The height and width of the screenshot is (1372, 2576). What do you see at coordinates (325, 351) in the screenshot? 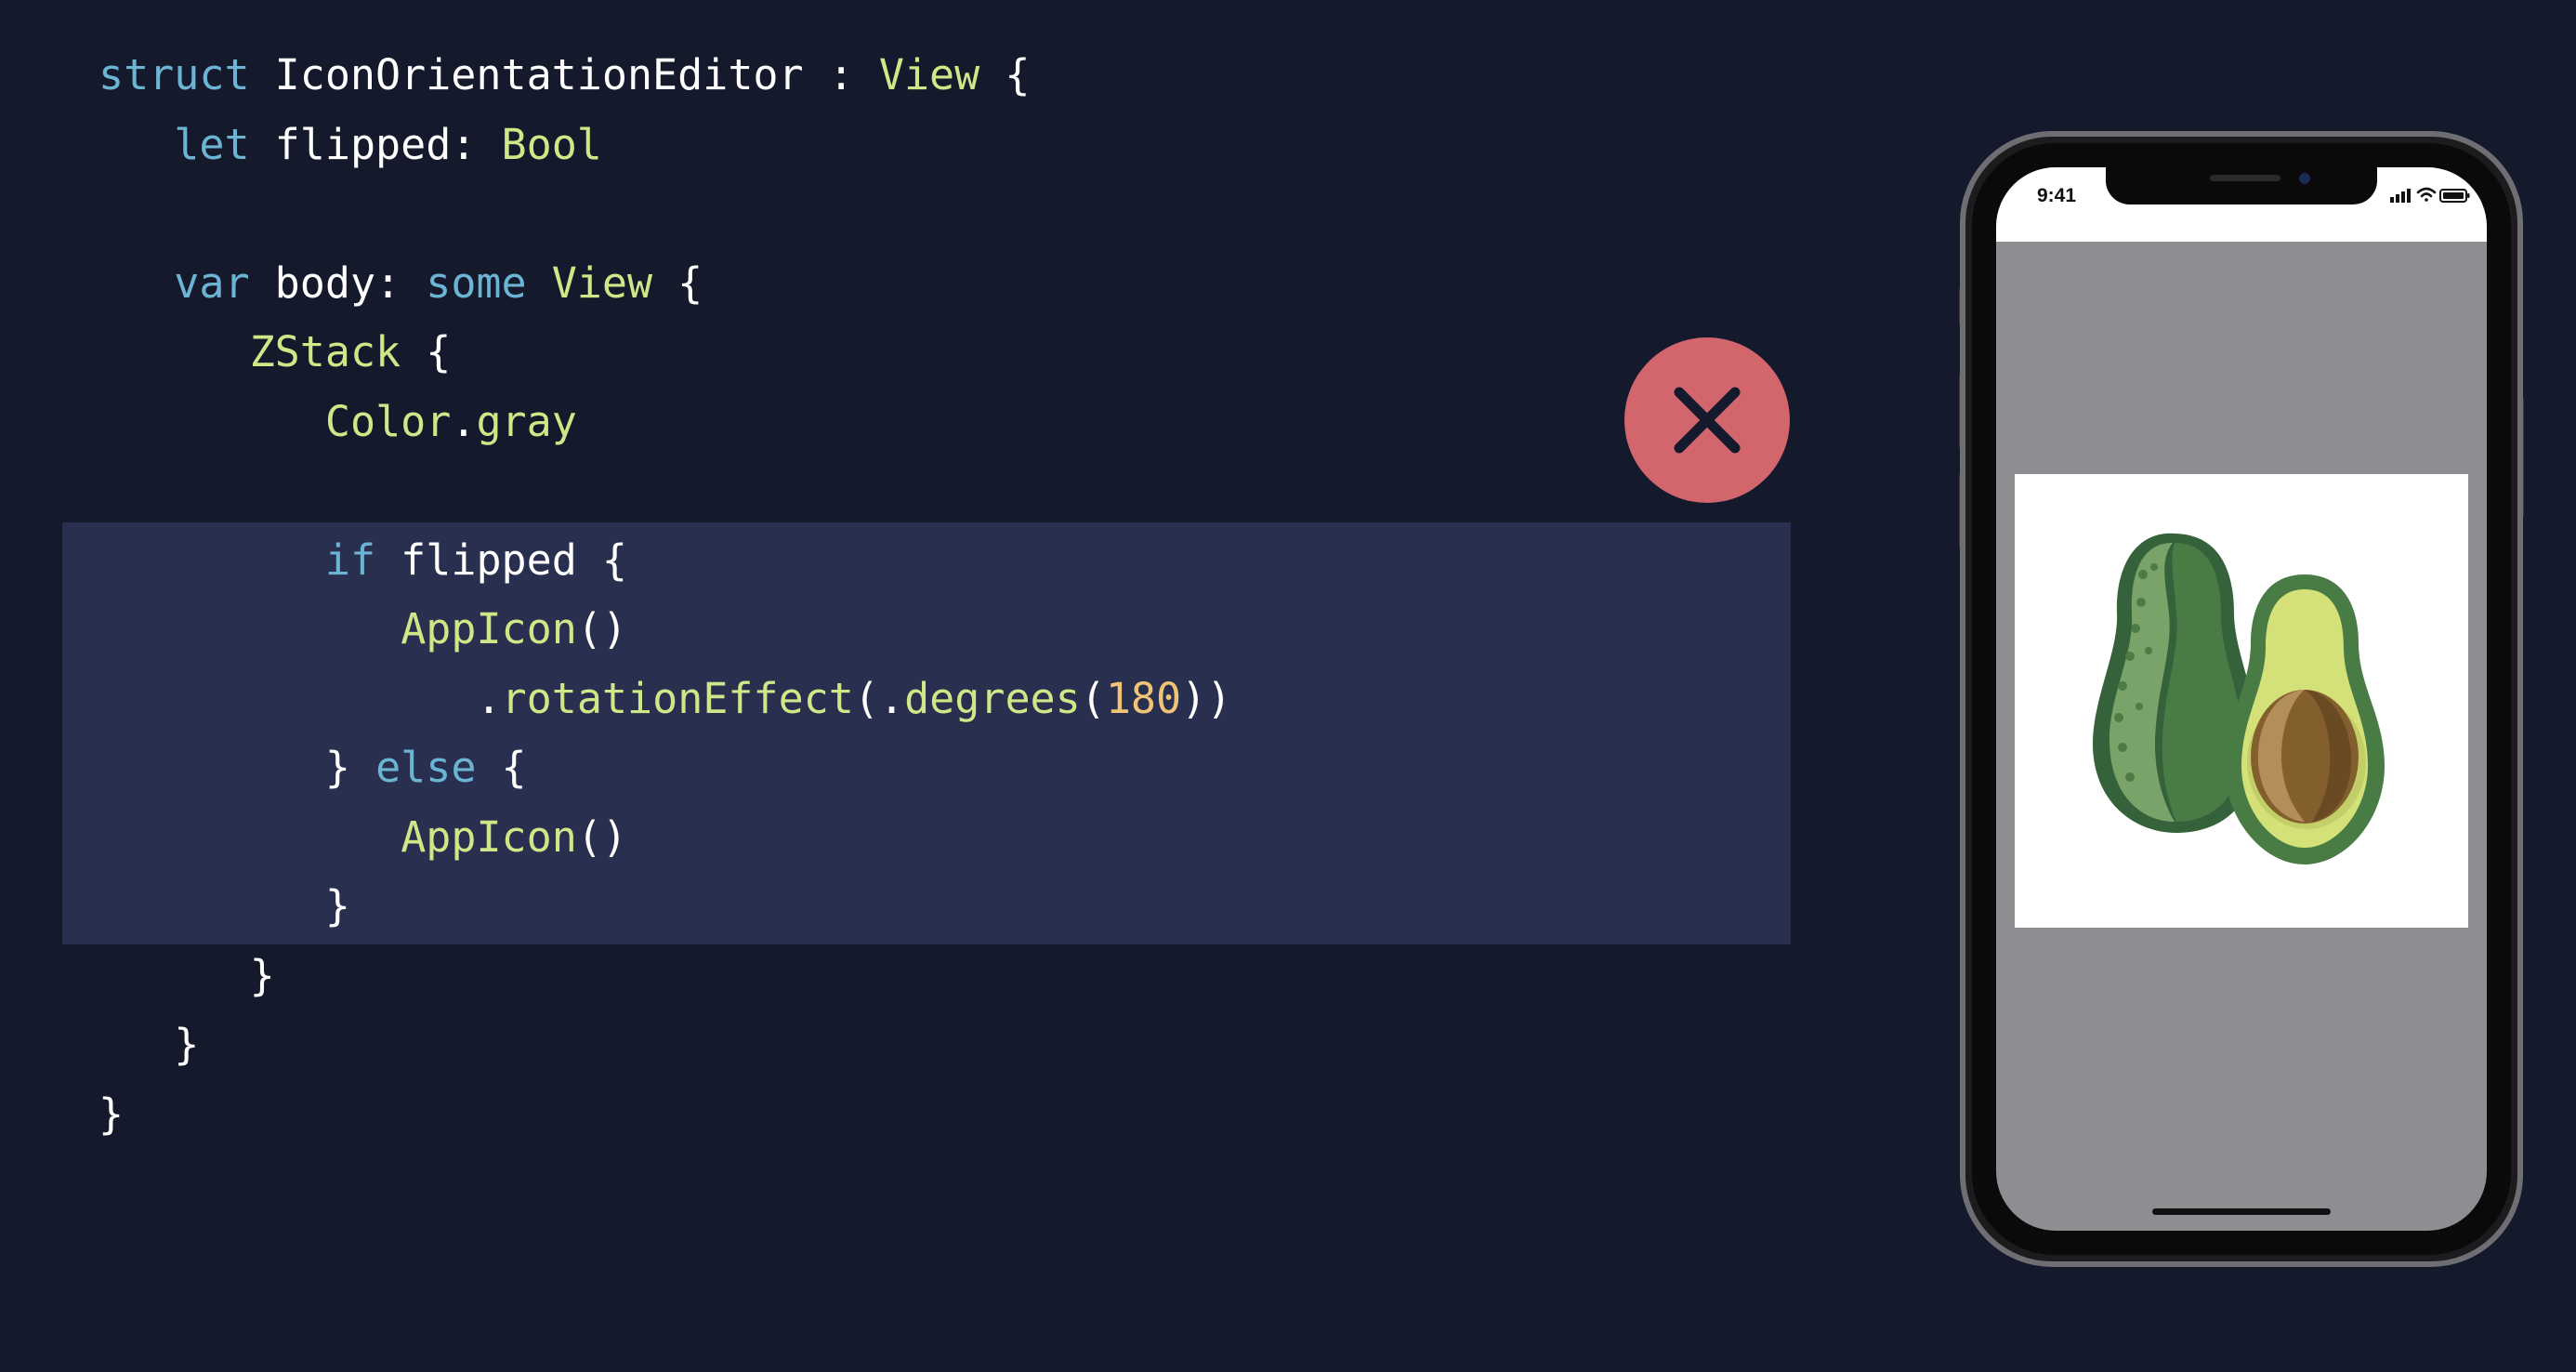
I see `code-token: ZStack` at bounding box center [325, 351].